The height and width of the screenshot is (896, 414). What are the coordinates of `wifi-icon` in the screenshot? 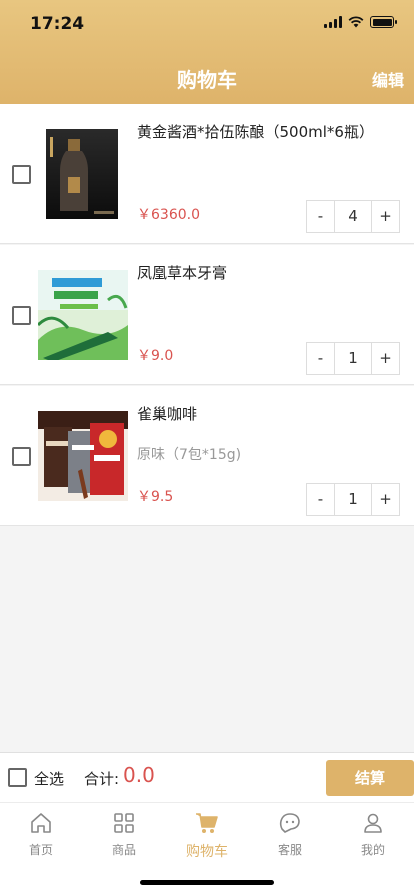 It's located at (356, 22).